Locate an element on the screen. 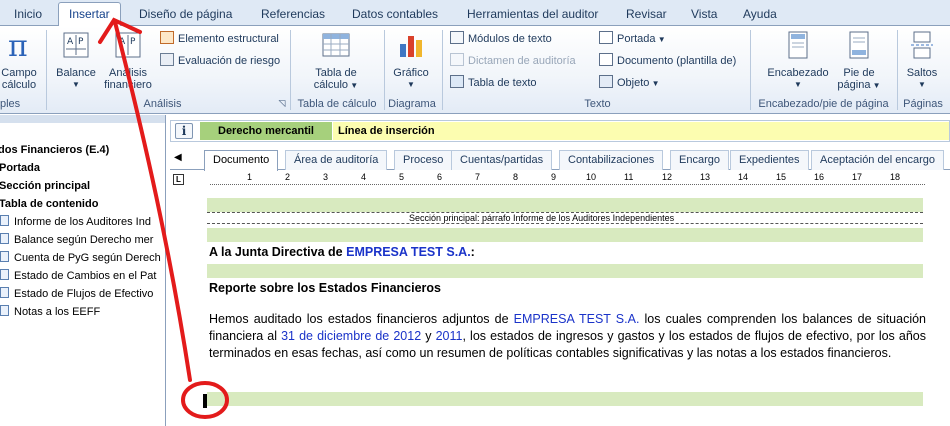 The image size is (950, 426). doc-tab-cuentas-partidas: Cuentas/partidas is located at coordinates (502, 160).